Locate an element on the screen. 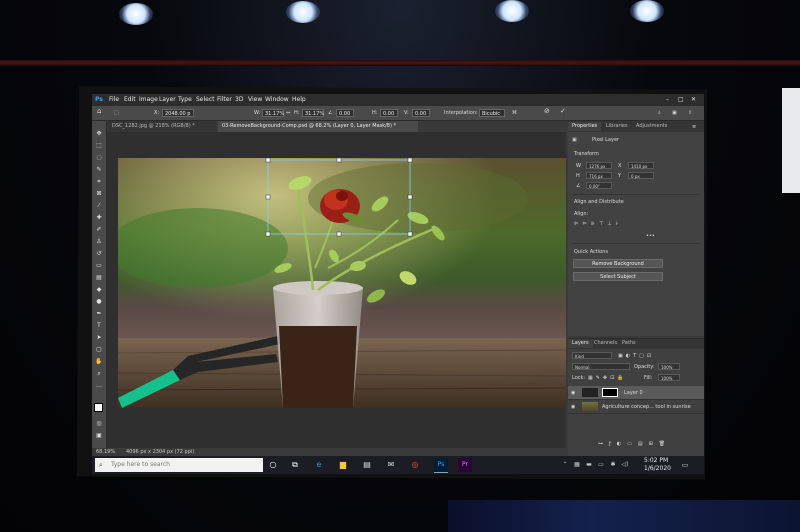  tab-dsc-1282: DSC_1282.jpg @ 218% (RGB/8) * is located at coordinates (162, 126).